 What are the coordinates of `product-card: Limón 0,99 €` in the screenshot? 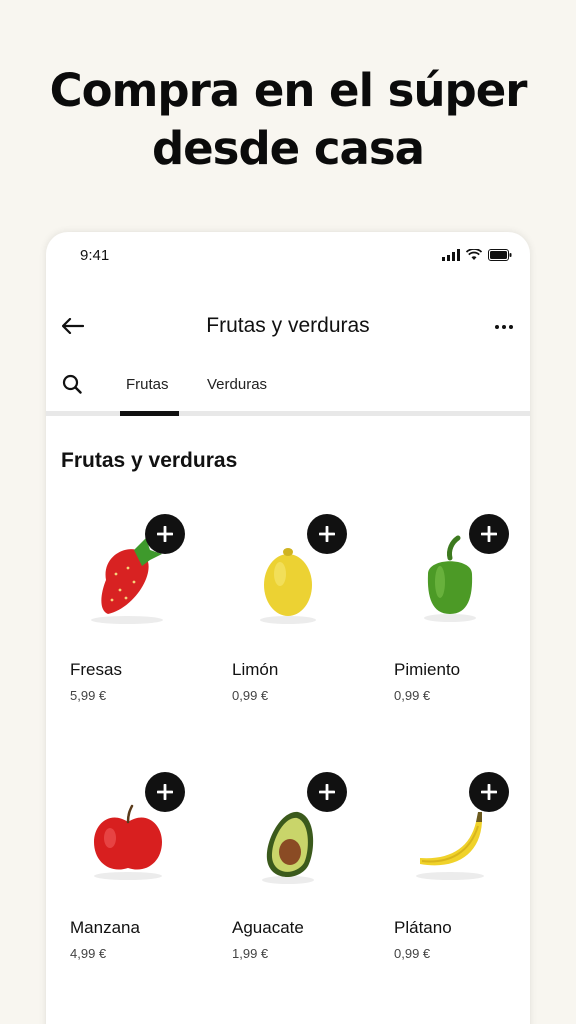 It's located at (289, 612).